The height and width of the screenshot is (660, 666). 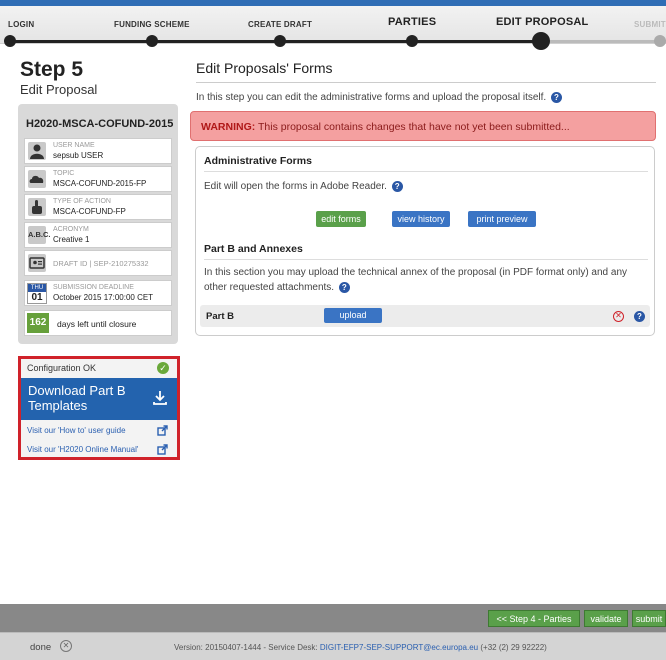 I want to click on online-manual-link: Visit our 'H2020 Online Manual', so click(x=82, y=449).